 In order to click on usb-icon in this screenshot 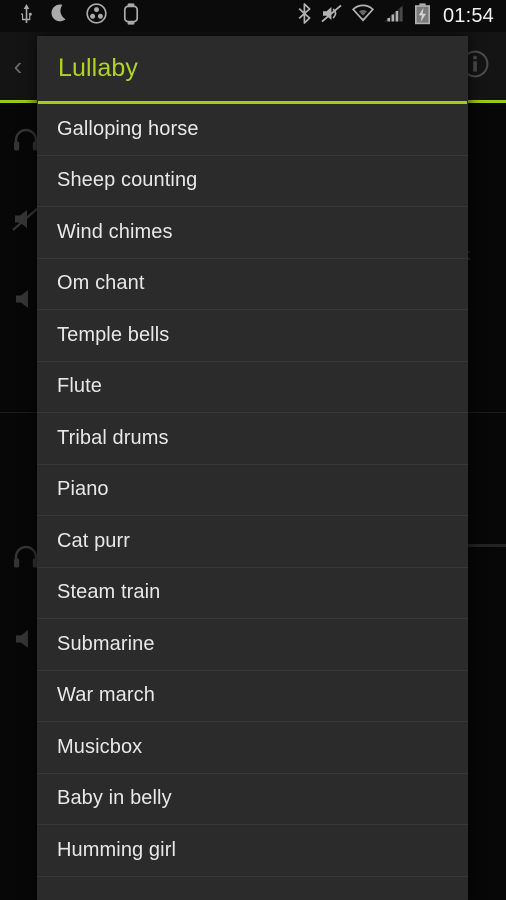, I will do `click(26, 16)`.